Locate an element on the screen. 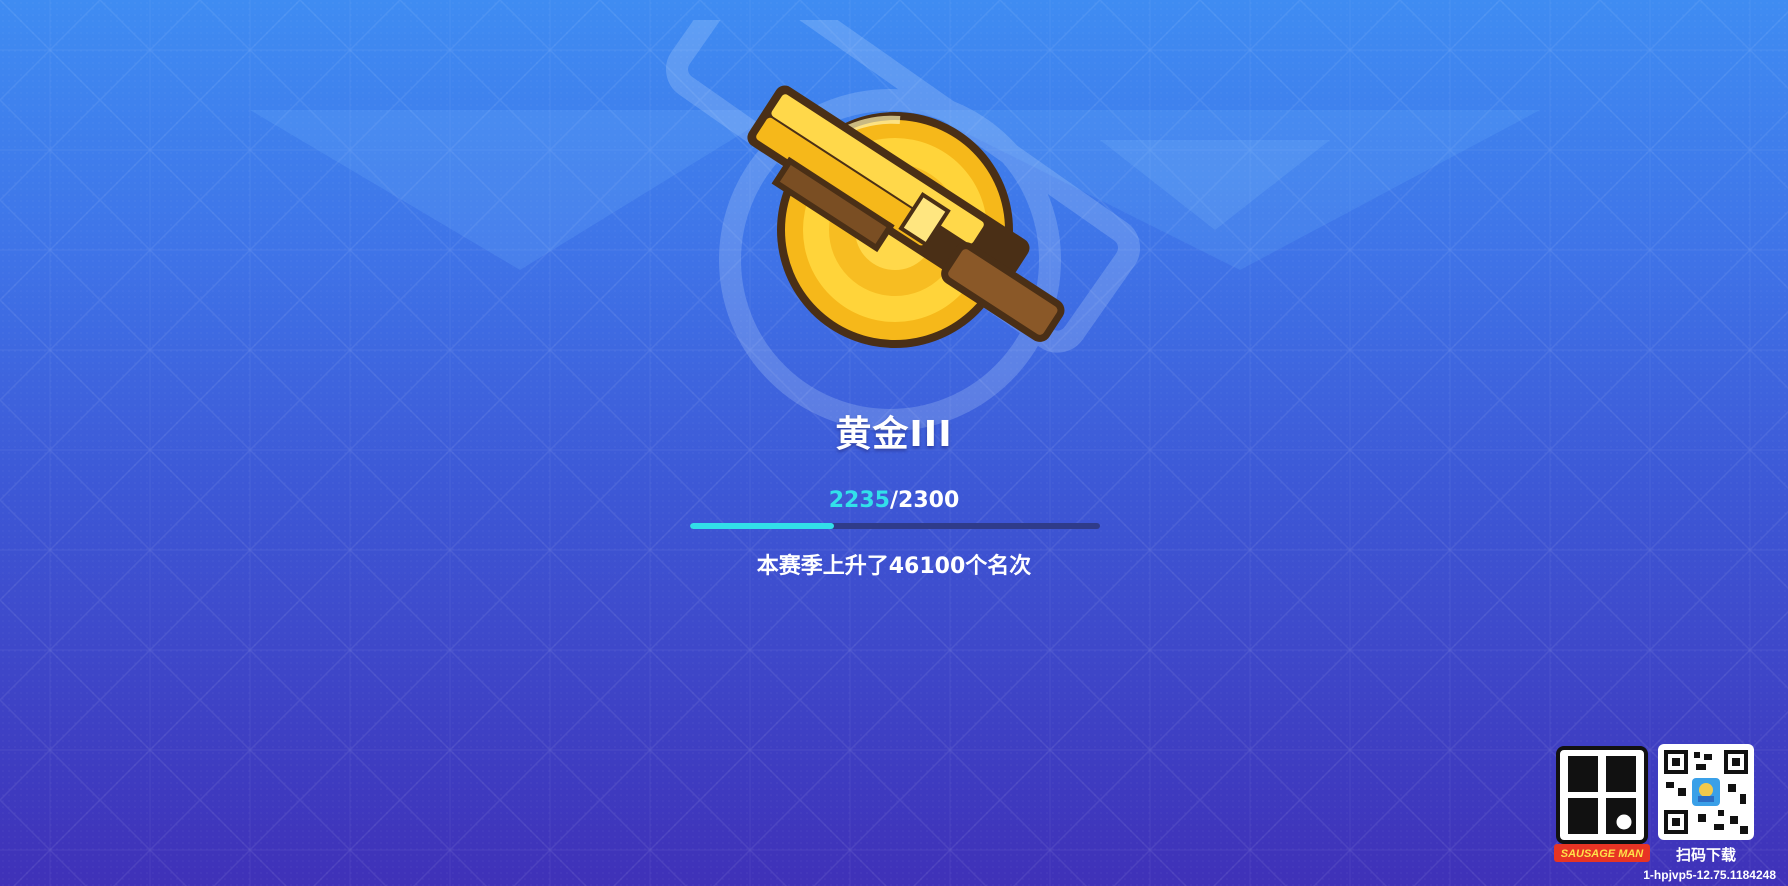  qr-download-label: 扫码下载 is located at coordinates (1705, 855).